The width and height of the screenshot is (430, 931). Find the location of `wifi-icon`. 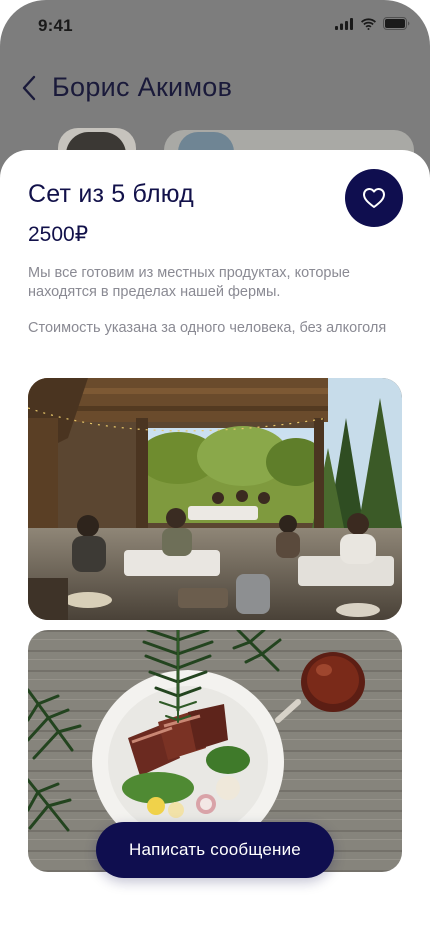

wifi-icon is located at coordinates (368, 23).